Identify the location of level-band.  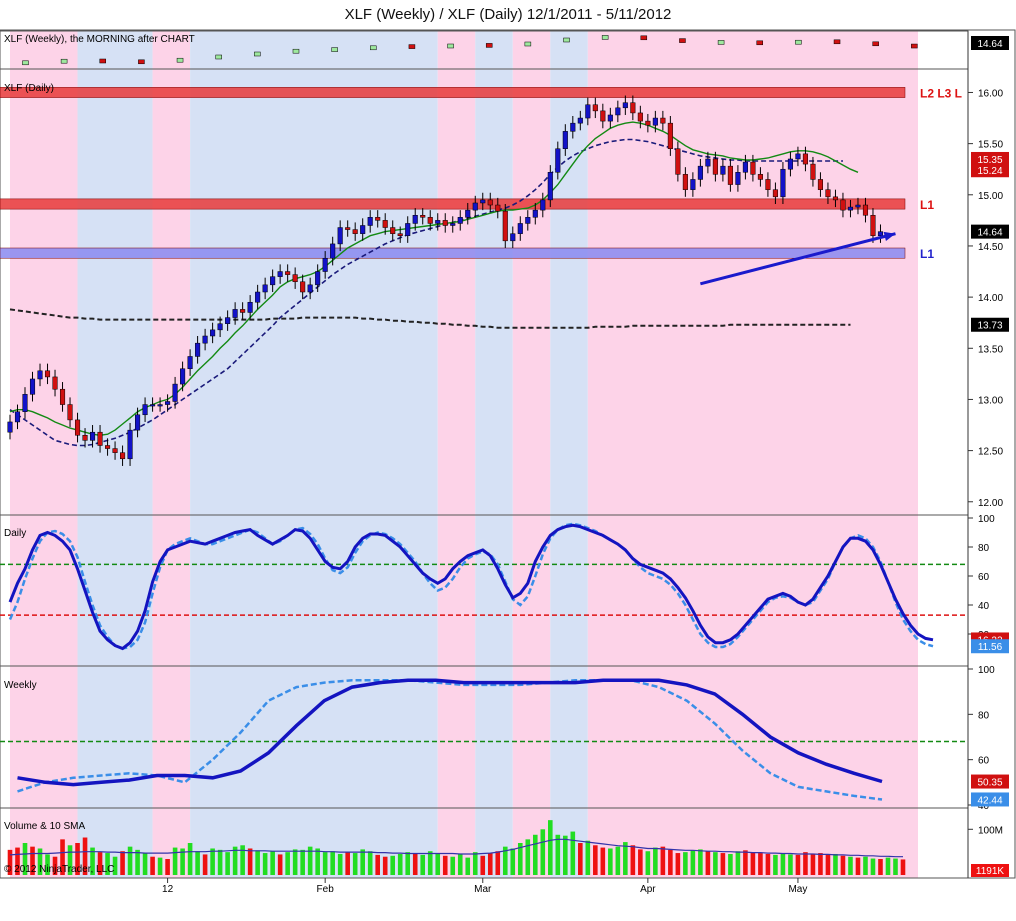
(453, 253).